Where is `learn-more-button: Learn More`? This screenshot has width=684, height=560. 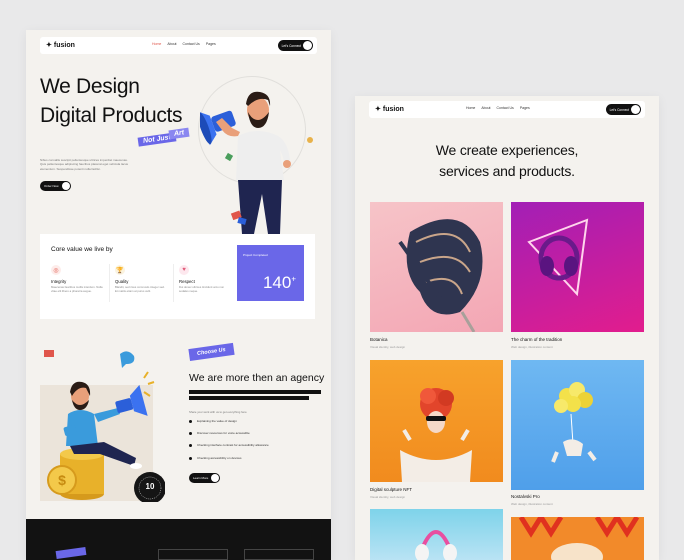
learn-more-button: Learn More is located at coordinates (205, 478).